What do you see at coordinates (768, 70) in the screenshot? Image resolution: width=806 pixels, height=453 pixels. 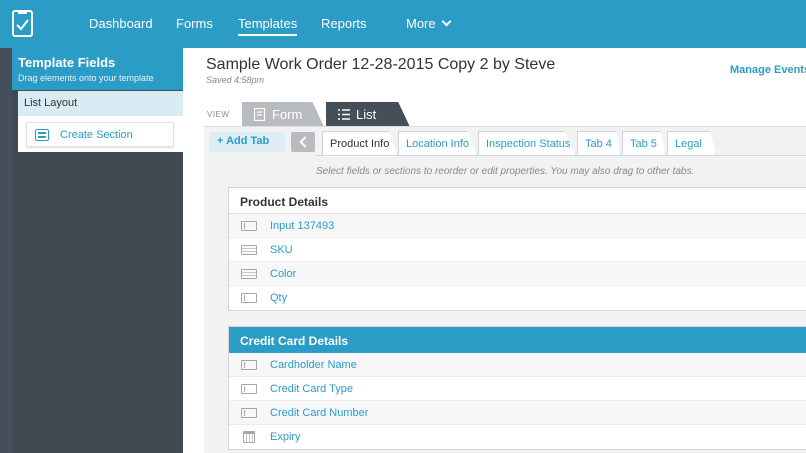 I see `manage-events-link: Manage Events` at bounding box center [768, 70].